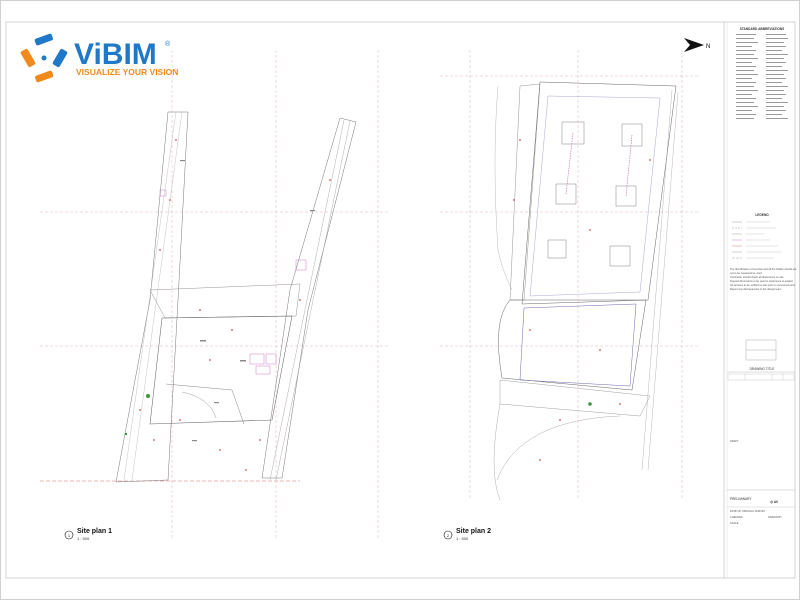 The image size is (800, 600). I want to click on drawing-title-label: DRAWING TITLE, so click(762, 369).